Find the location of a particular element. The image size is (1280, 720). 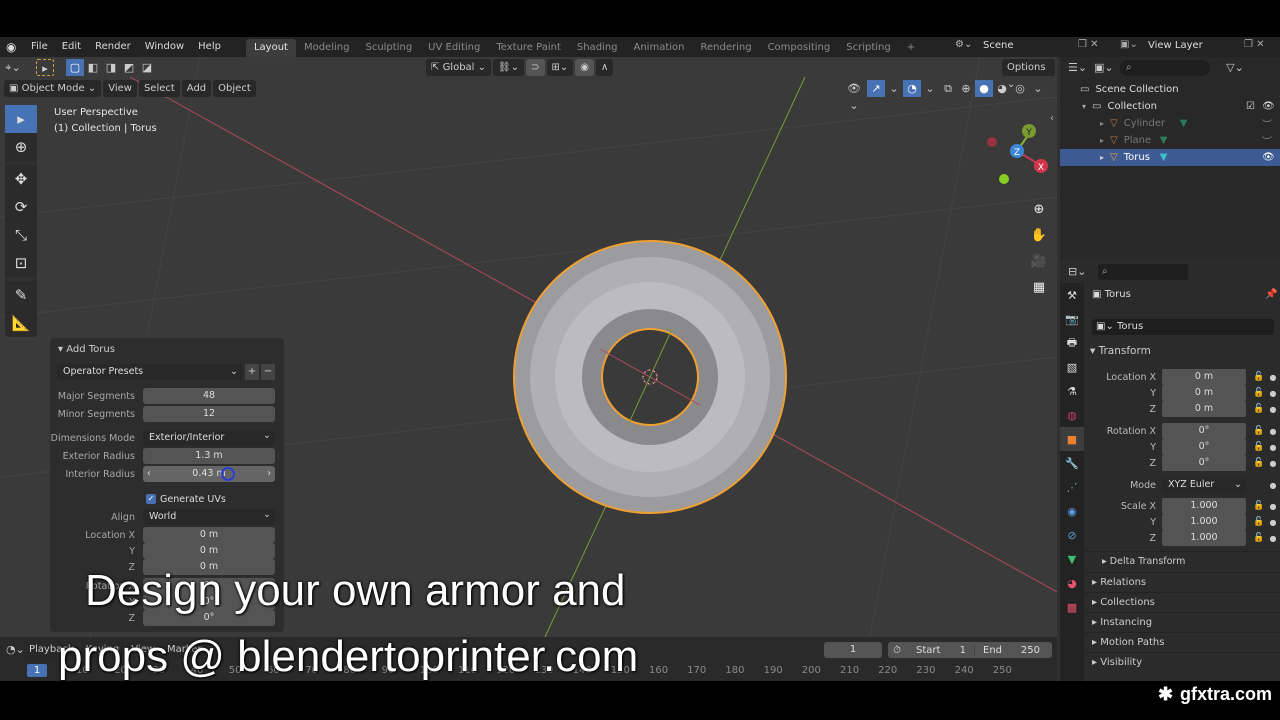

cursor-tool-icon: ⊕ is located at coordinates (21, 147).